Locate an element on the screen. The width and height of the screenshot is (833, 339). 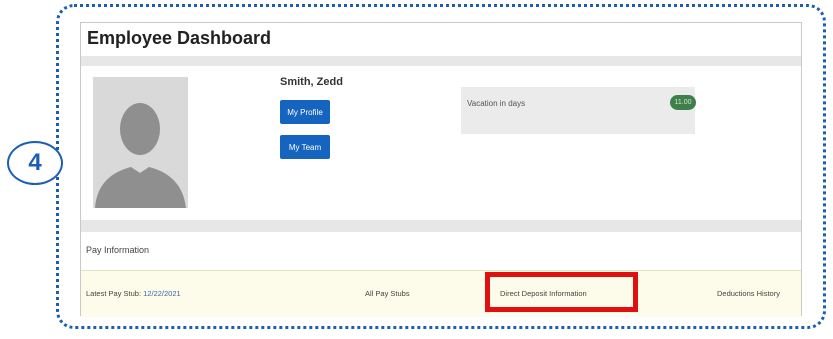
employee-name: Smith, Zedd is located at coordinates (311, 82).